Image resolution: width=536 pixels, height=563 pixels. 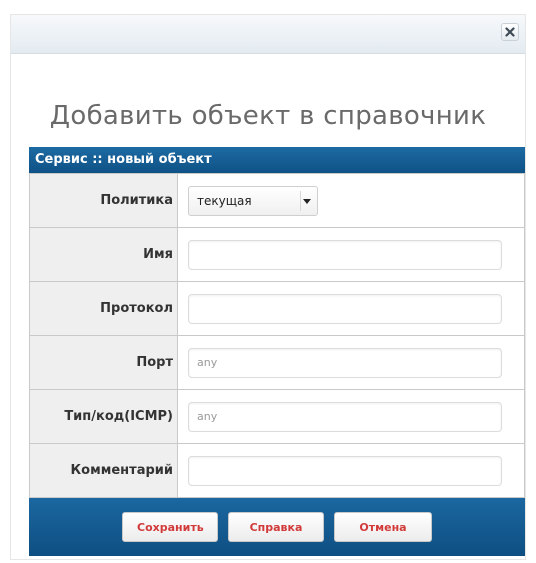 I want to click on dialog-titlebar, so click(x=268, y=34).